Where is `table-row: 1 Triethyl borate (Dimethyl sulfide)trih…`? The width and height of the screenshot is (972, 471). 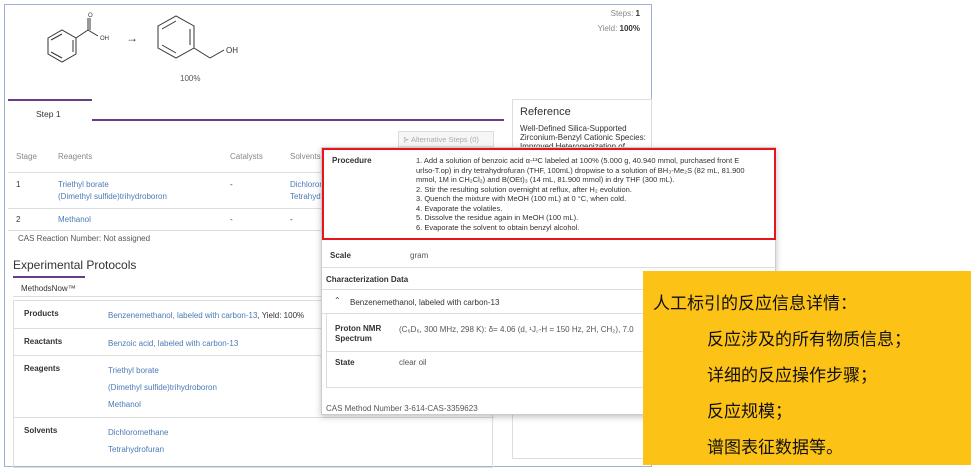
table-row: 1 Triethyl borate (Dimethyl sulfide)trih… is located at coordinates (167, 190).